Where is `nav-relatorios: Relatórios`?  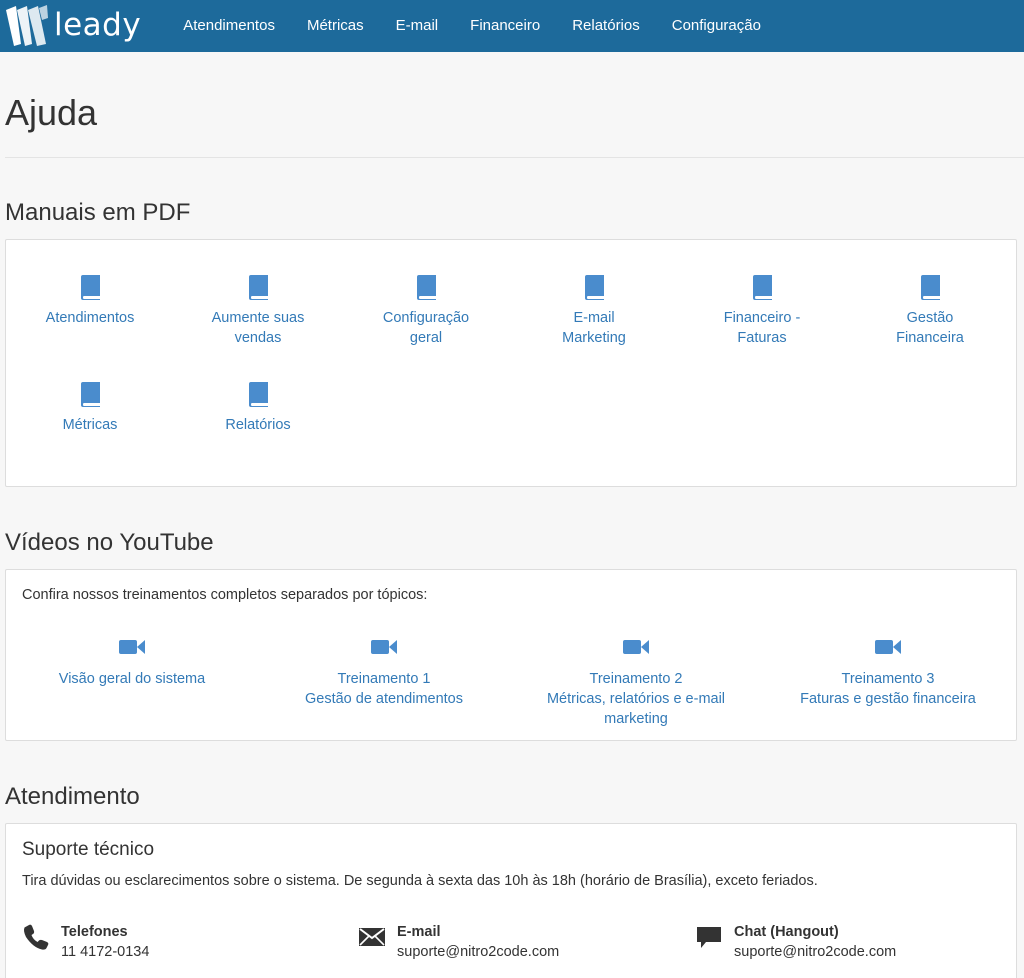 nav-relatorios: Relatórios is located at coordinates (606, 26).